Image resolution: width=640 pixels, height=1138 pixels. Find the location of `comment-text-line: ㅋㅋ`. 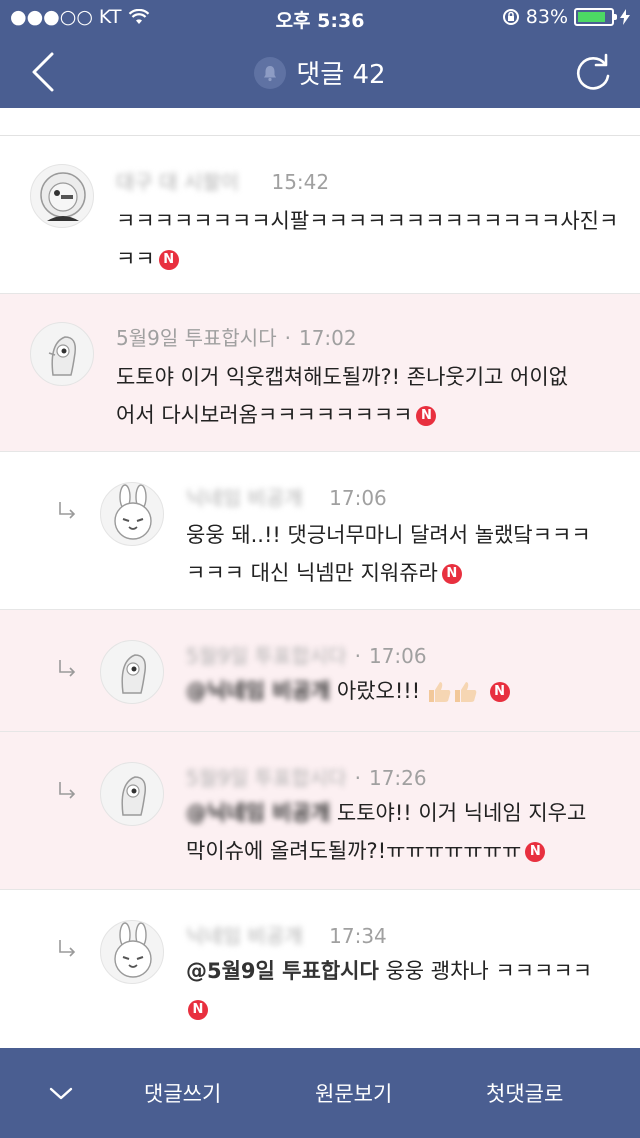

comment-text-line: ㅋㅋ is located at coordinates (135, 259).